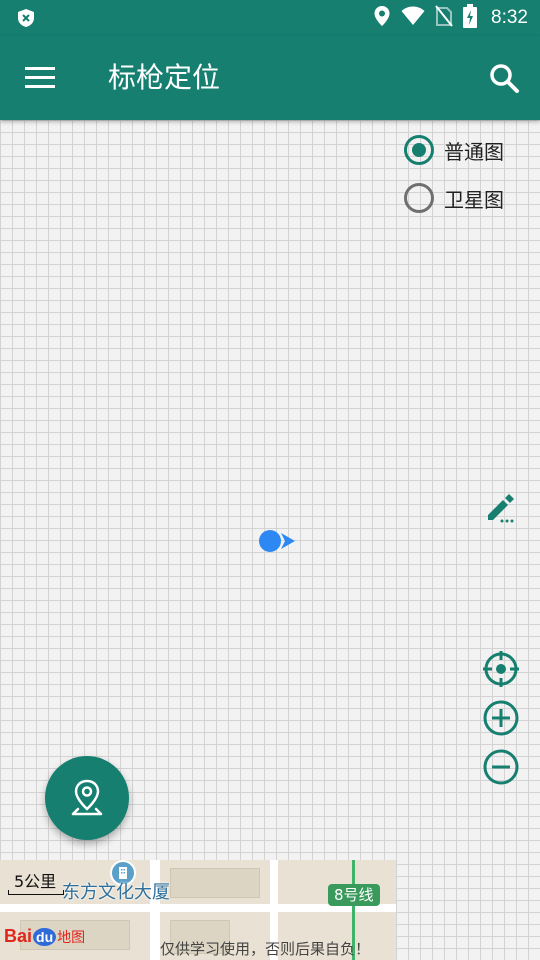 The image size is (540, 960). I want to click on page-title: 标枪定位, so click(164, 77).